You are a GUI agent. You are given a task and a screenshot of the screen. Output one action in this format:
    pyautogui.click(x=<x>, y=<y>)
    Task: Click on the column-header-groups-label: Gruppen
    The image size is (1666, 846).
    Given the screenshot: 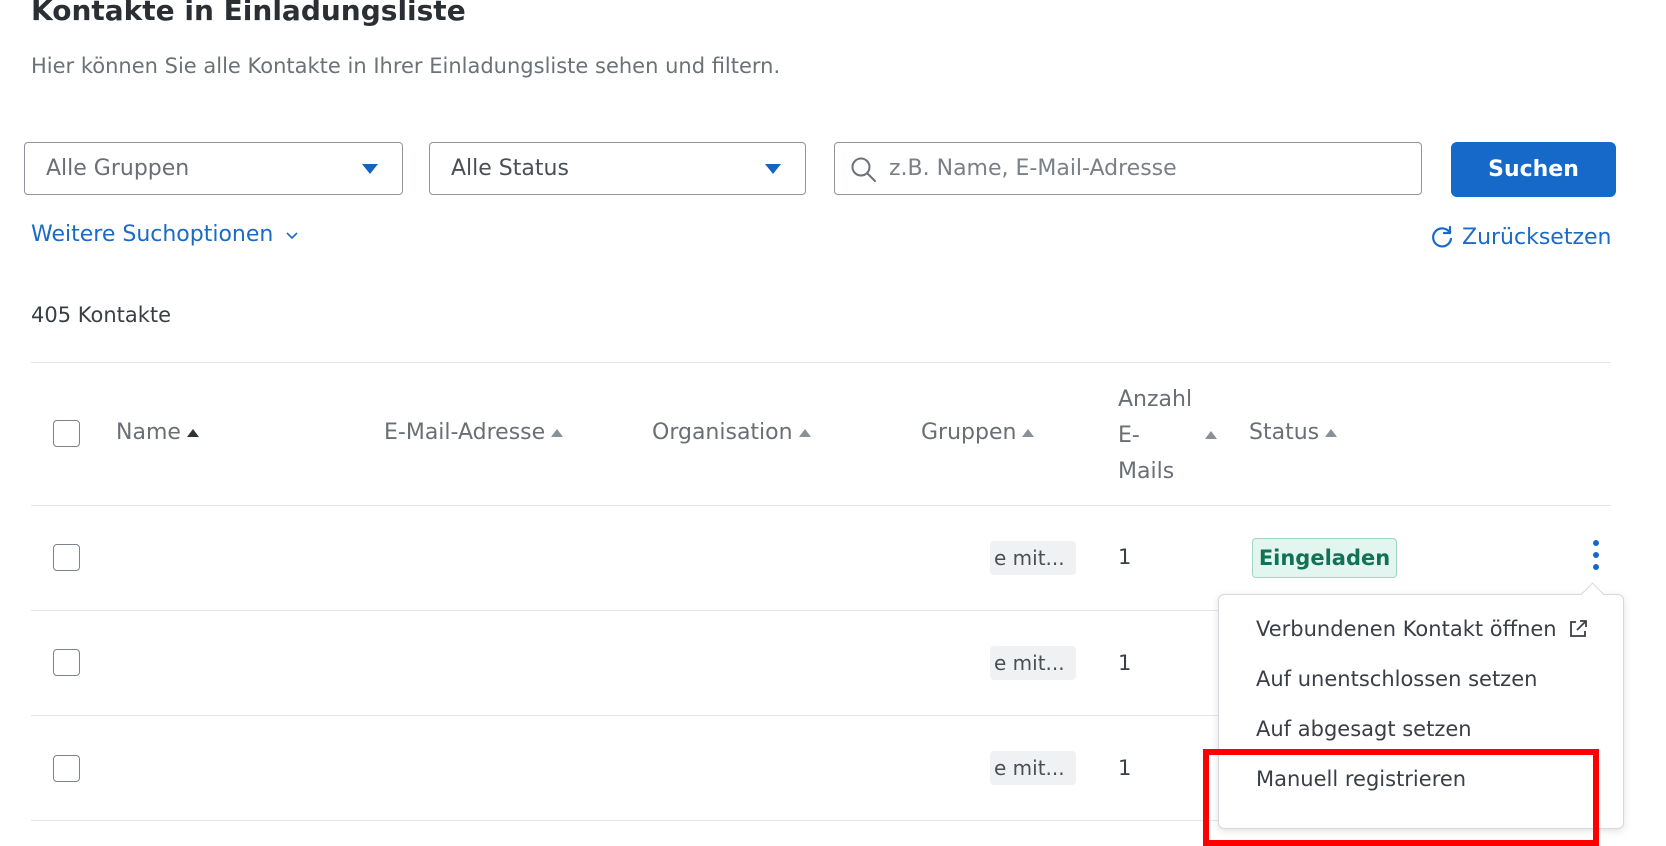 What is the action you would take?
    pyautogui.click(x=969, y=432)
    